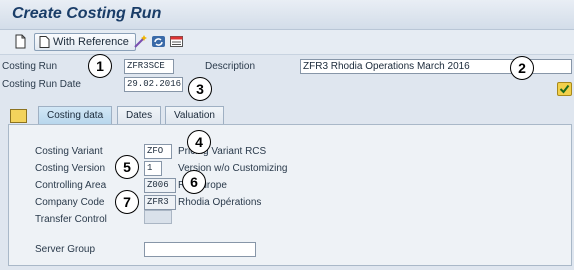 This screenshot has height=270, width=574. What do you see at coordinates (44, 42) in the screenshot?
I see `document-icon` at bounding box center [44, 42].